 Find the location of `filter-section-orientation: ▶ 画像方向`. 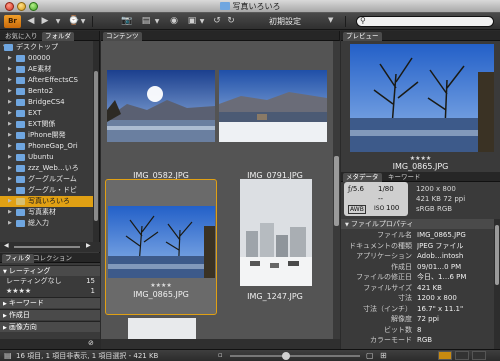

filter-section-orientation: ▶ 画像方向 is located at coordinates (50, 326).